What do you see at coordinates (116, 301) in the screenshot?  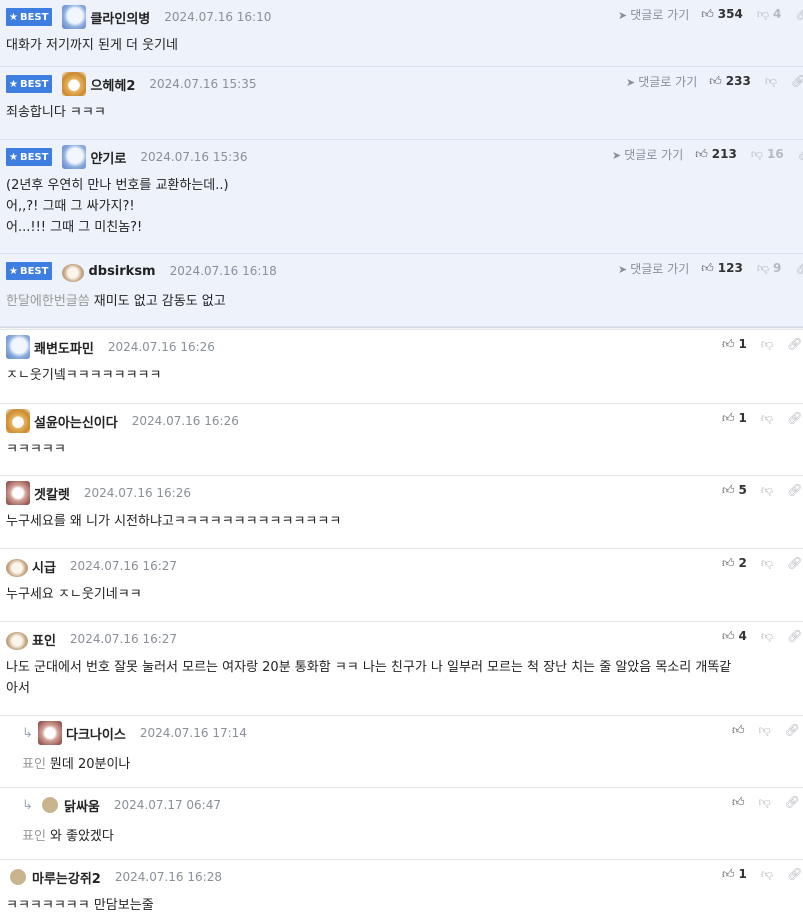 I see `comment-text: 한달에한번글씀 재미도 없고 감동도 없고` at bounding box center [116, 301].